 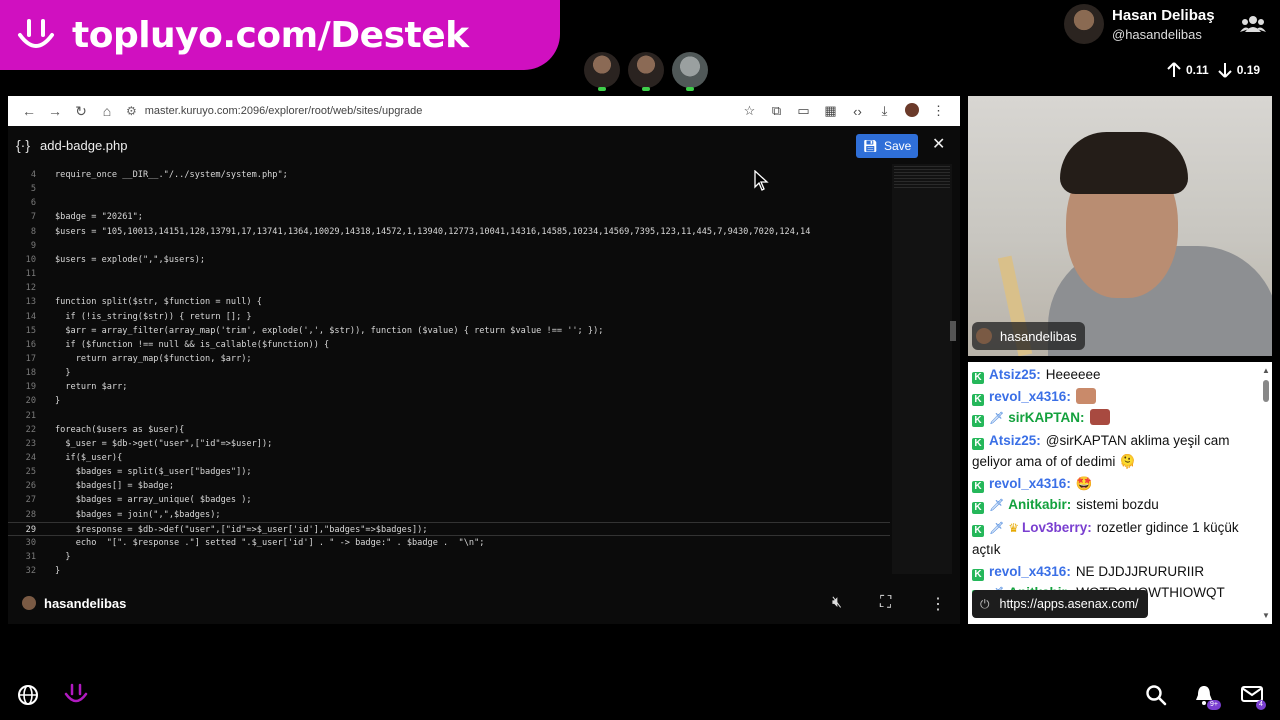 I want to click on scroll-up-icon: ▲, so click(x=1266, y=370).